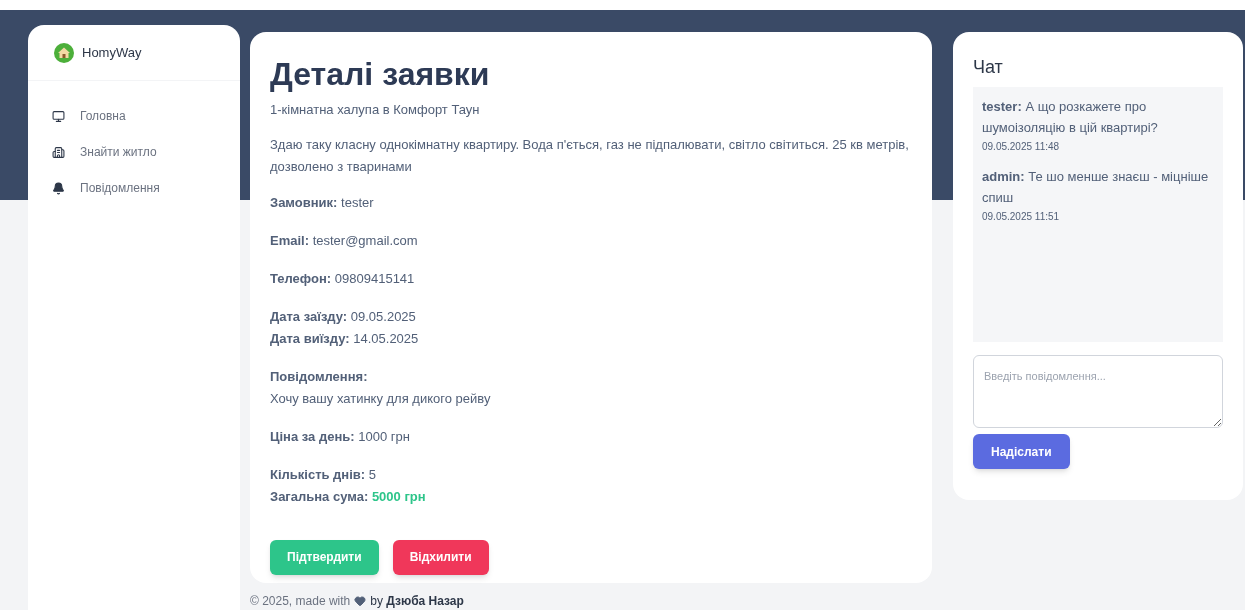 Image resolution: width=1245 pixels, height=610 pixels. I want to click on field-row-text: Дата заїзду: 09.05.2025, so click(343, 316).